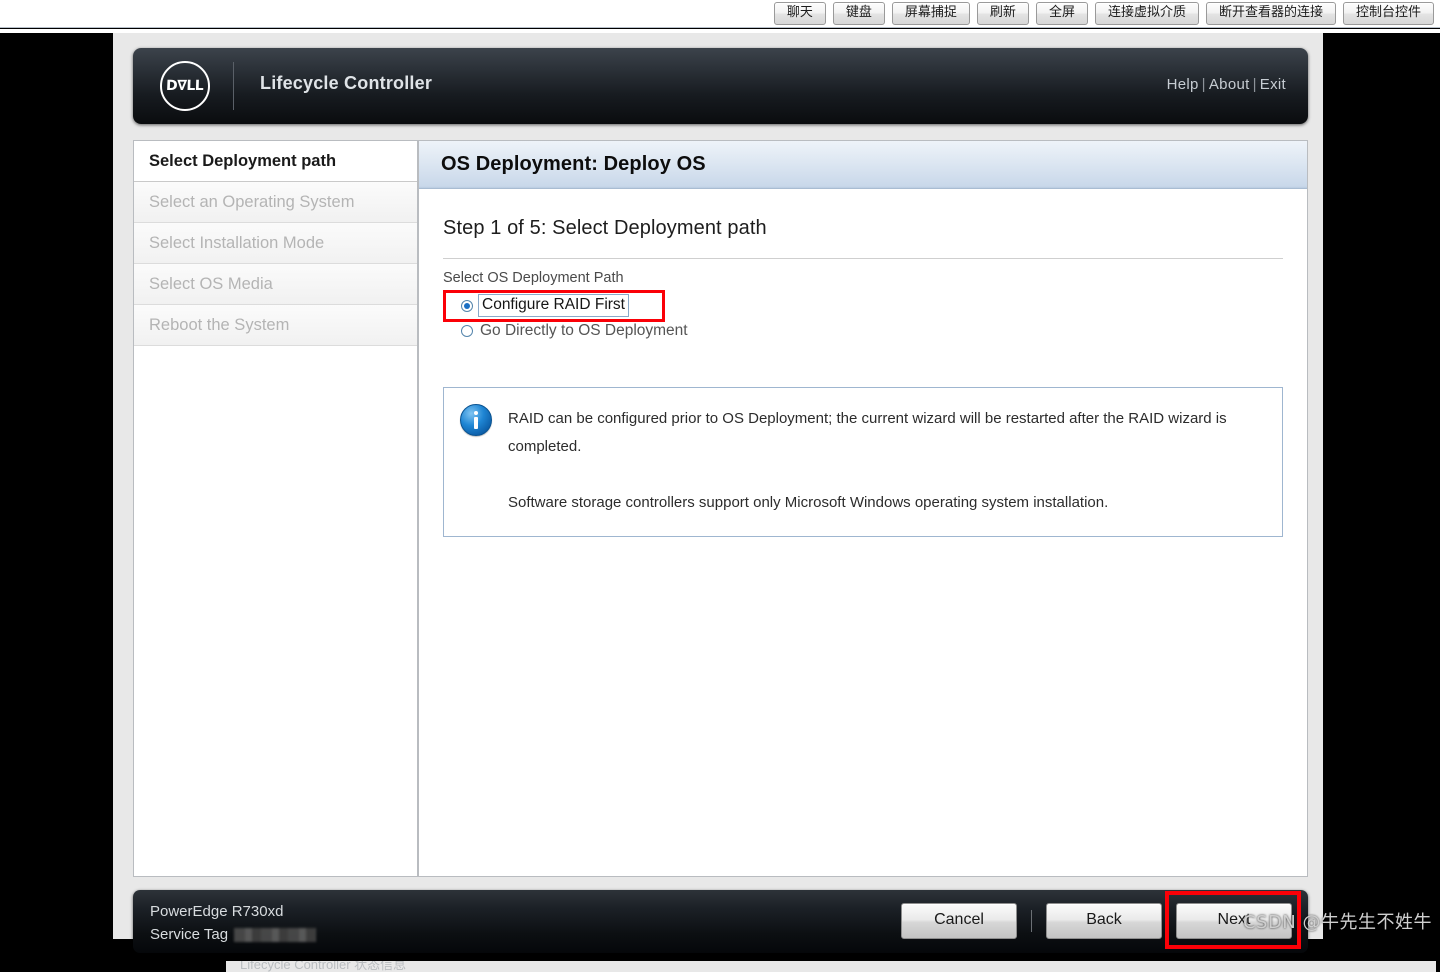  What do you see at coordinates (1273, 84) in the screenshot?
I see `exit-link: Exit` at bounding box center [1273, 84].